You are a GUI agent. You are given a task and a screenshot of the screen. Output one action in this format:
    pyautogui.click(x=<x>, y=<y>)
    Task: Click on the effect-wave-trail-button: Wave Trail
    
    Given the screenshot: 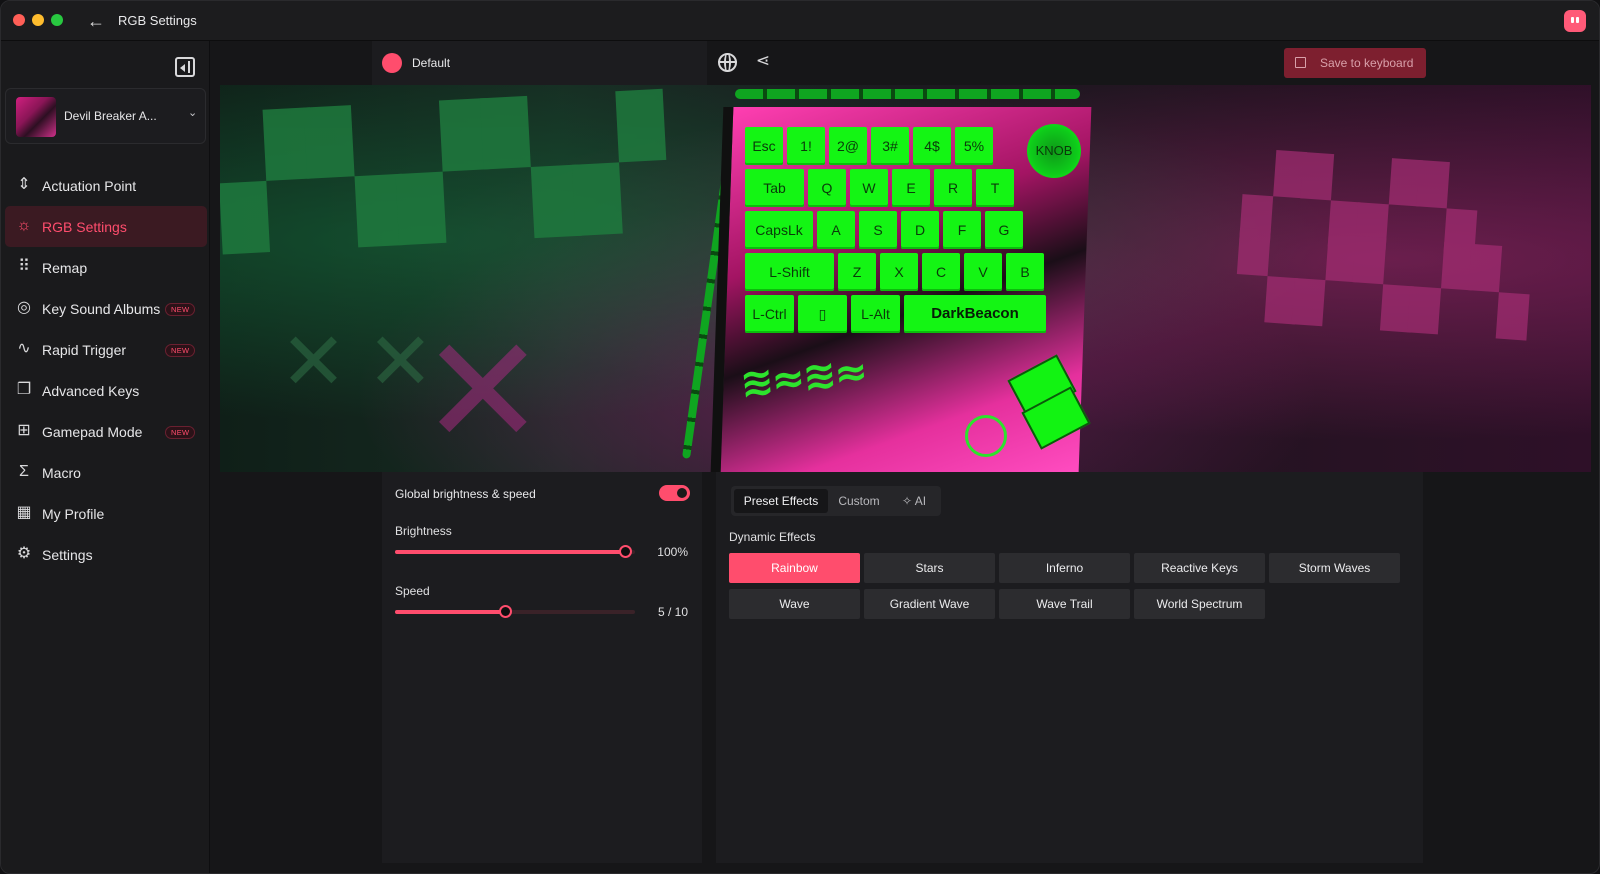 What is the action you would take?
    pyautogui.click(x=1064, y=604)
    